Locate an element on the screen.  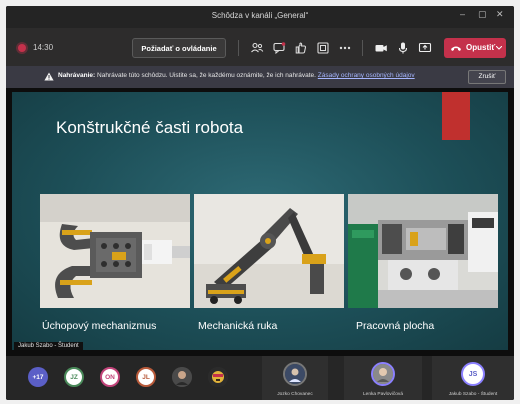
chat-icon is located at coordinates (279, 48).